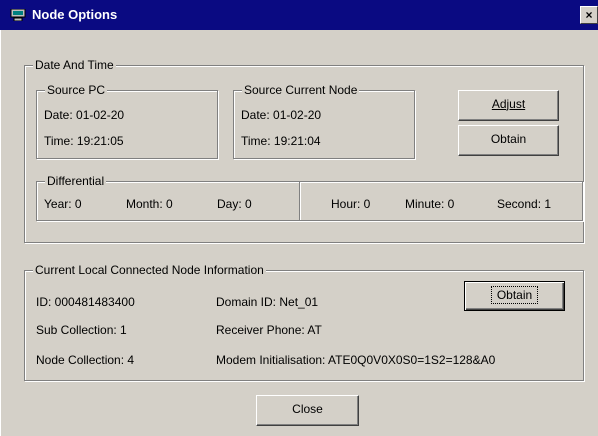 The height and width of the screenshot is (436, 598). What do you see at coordinates (281, 115) in the screenshot?
I see `source-node-date: Date: 01-02-20` at bounding box center [281, 115].